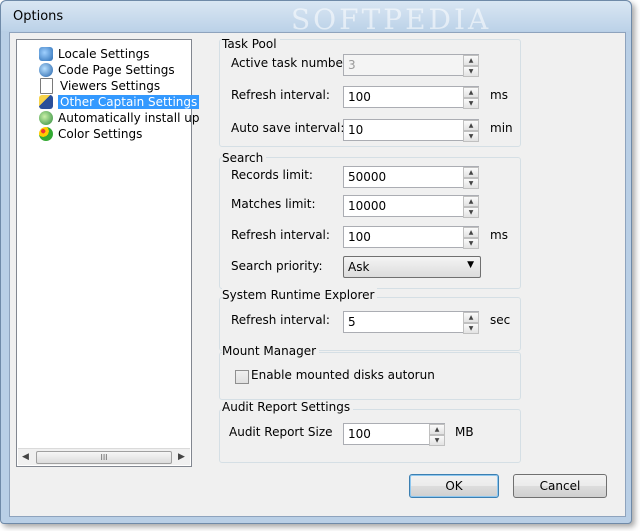 Image resolution: width=640 pixels, height=531 pixels. Describe the element at coordinates (277, 266) in the screenshot. I see `search-priority-label: Search priority:` at that location.